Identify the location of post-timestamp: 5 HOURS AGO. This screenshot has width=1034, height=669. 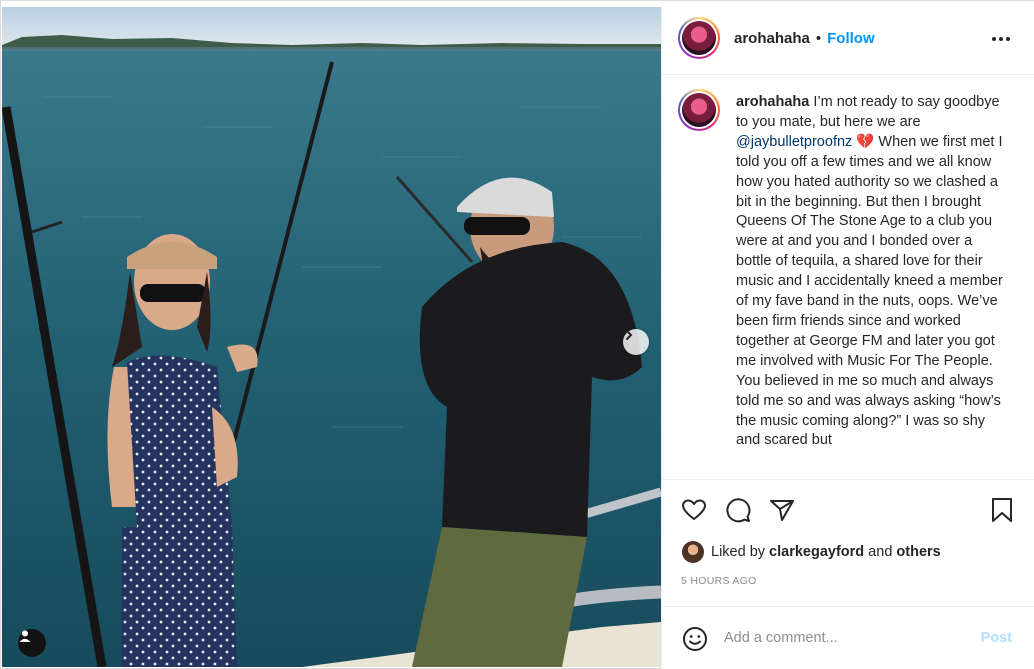
(719, 581).